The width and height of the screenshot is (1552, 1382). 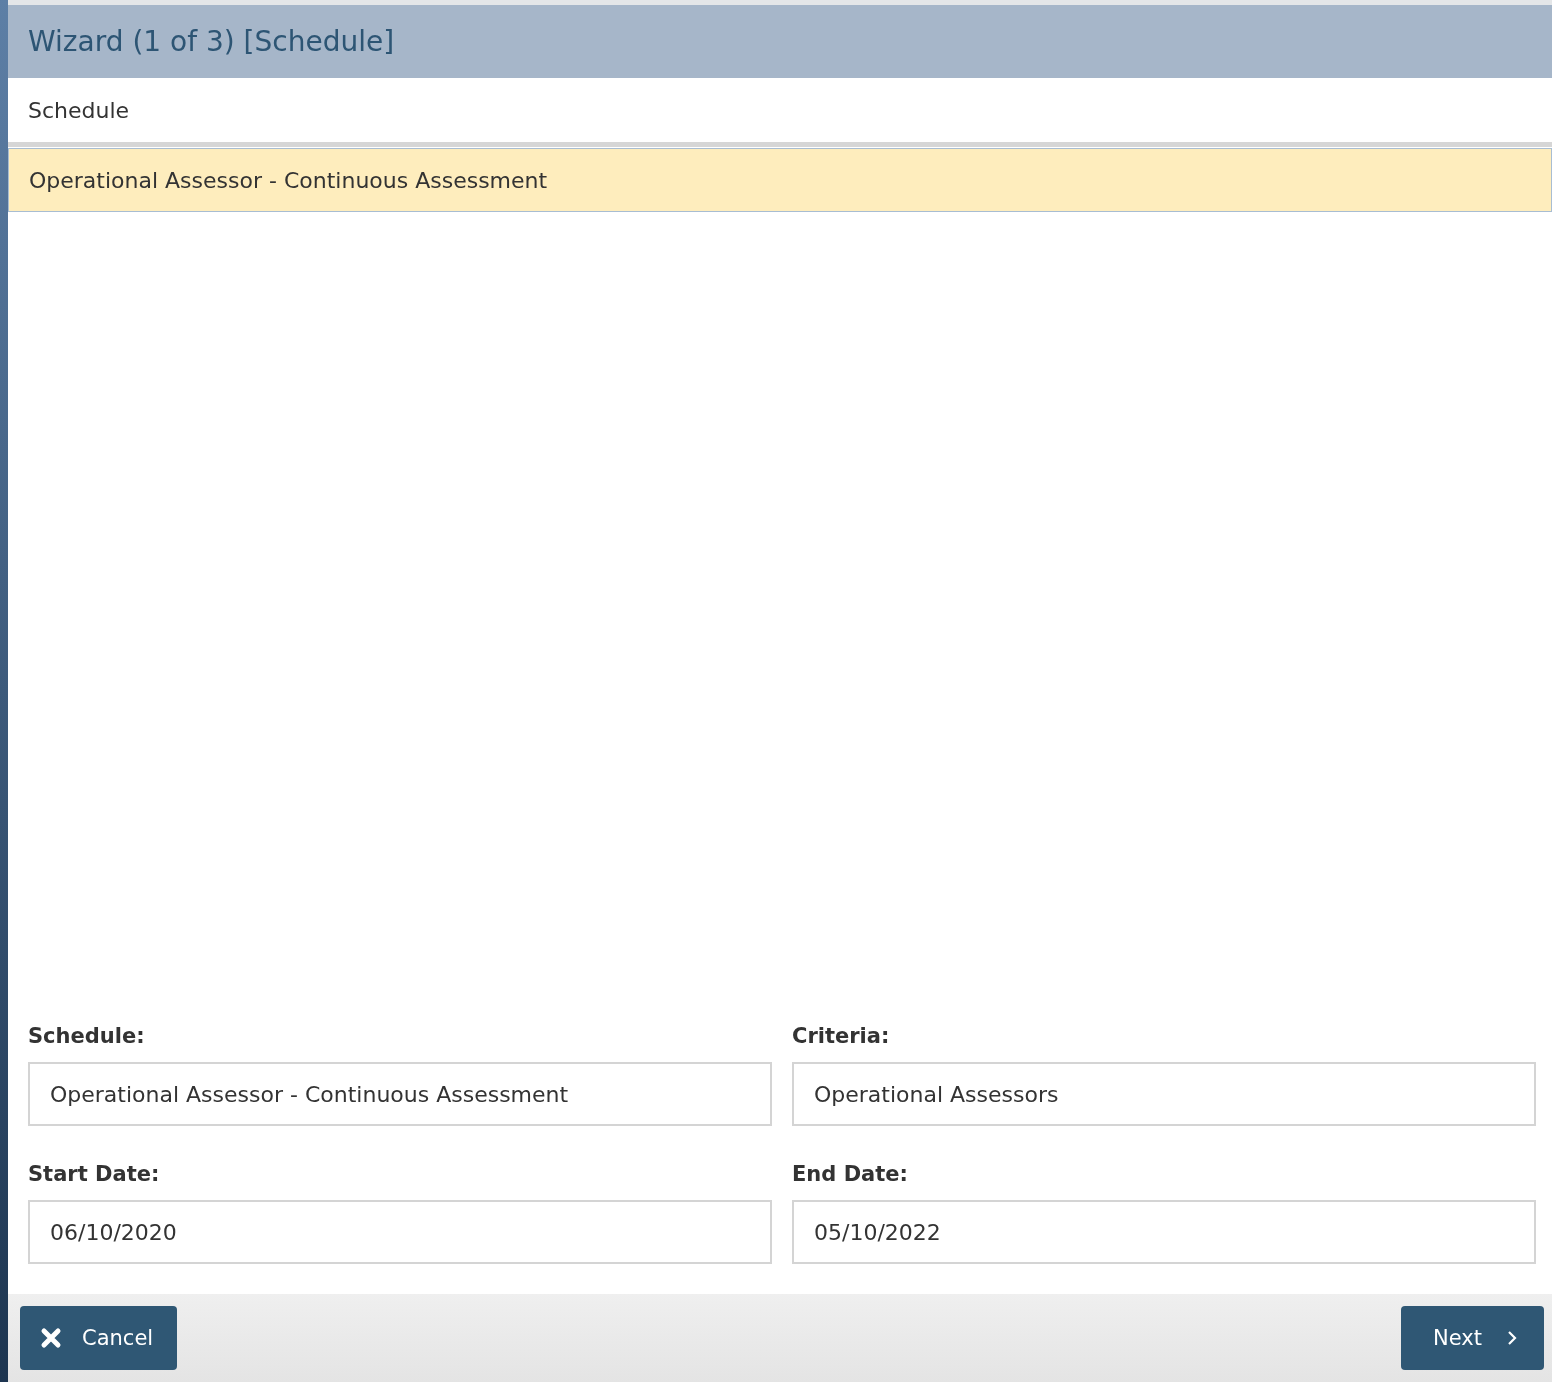 What do you see at coordinates (94, 1174) in the screenshot?
I see `field-label: Start Date:` at bounding box center [94, 1174].